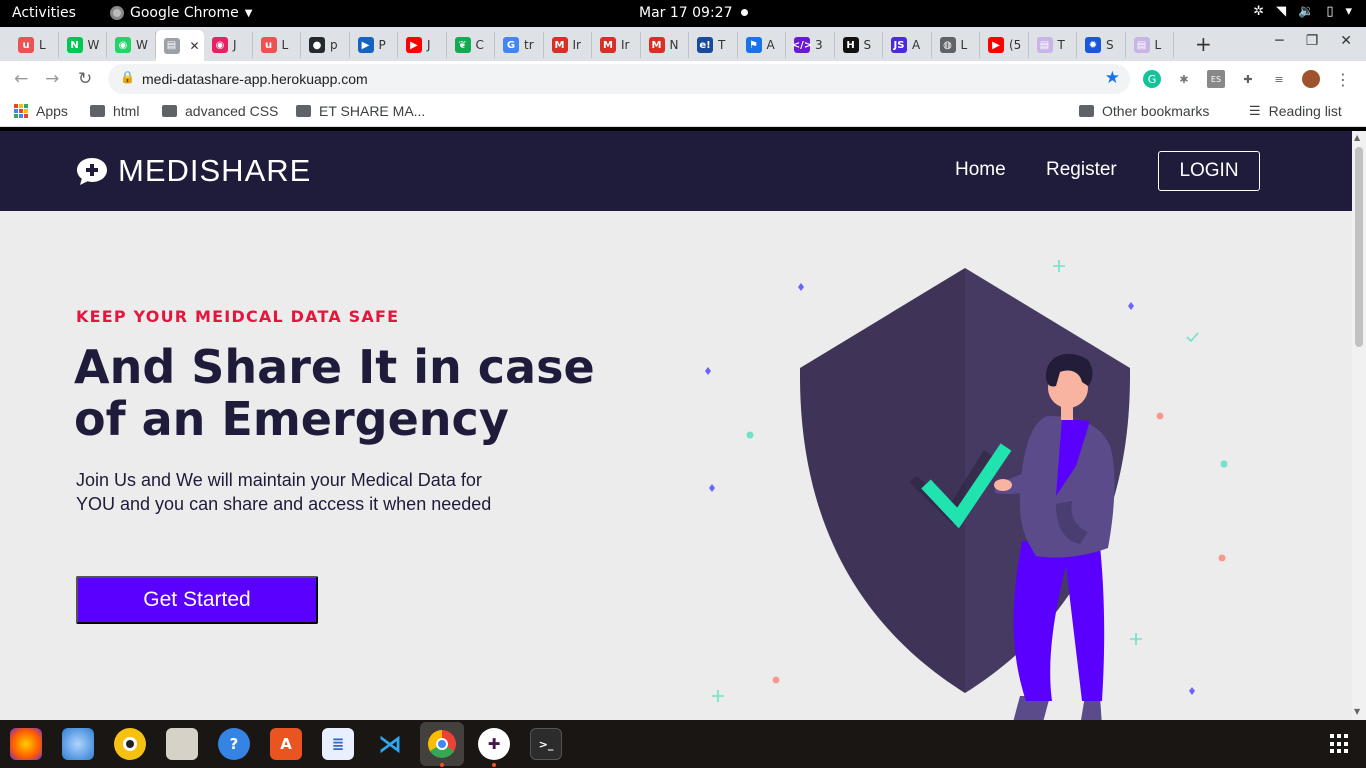 The width and height of the screenshot is (1366, 768). I want to click on minimize-icon: ─, so click(1279, 41).